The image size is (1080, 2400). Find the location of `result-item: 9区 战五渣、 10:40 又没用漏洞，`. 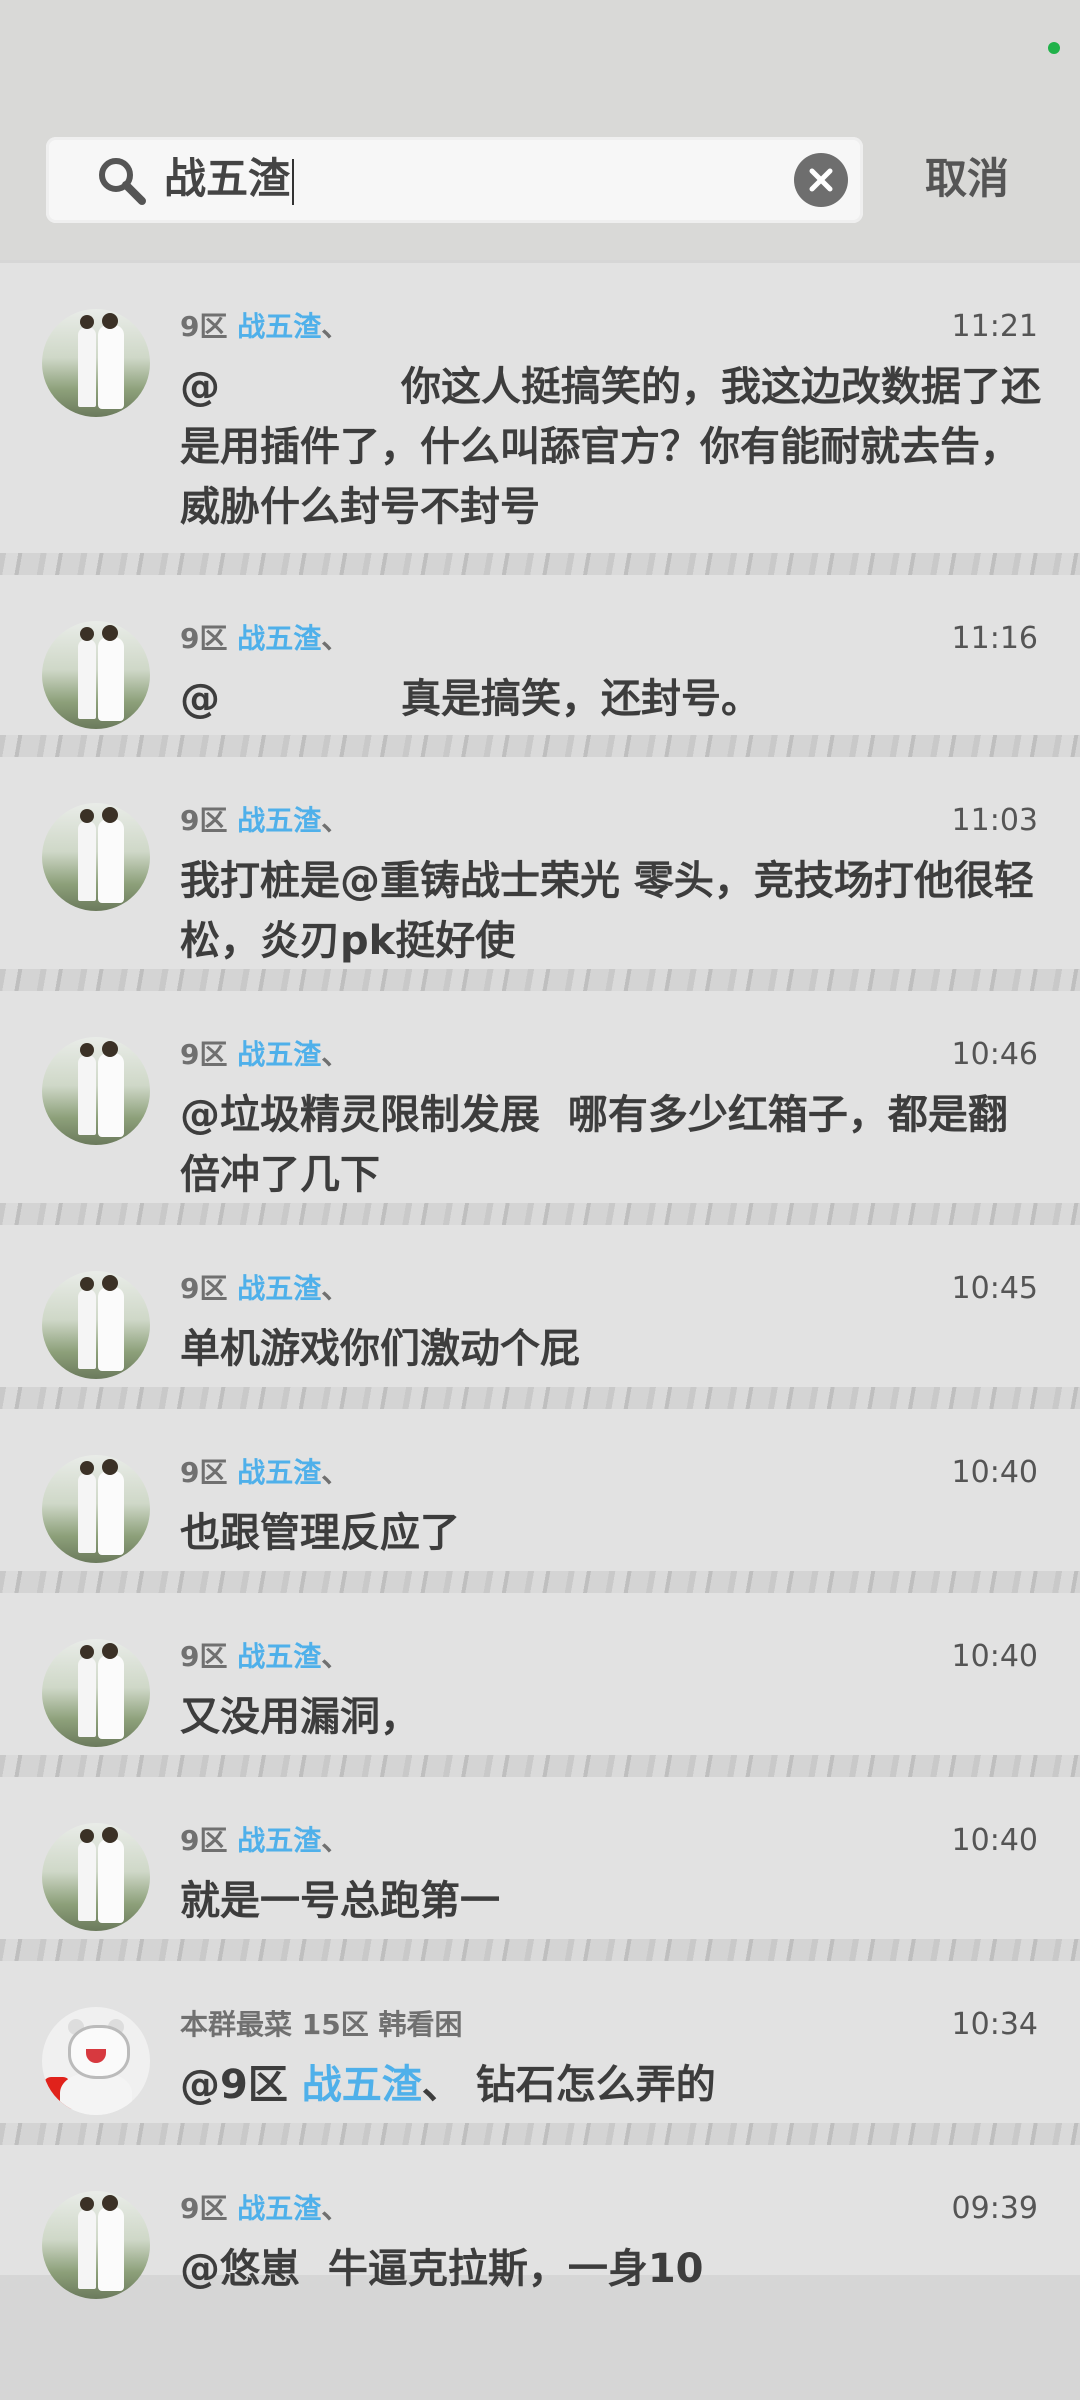

result-item: 9区 战五渣、 10:40 又没用漏洞， is located at coordinates (540, 1674).